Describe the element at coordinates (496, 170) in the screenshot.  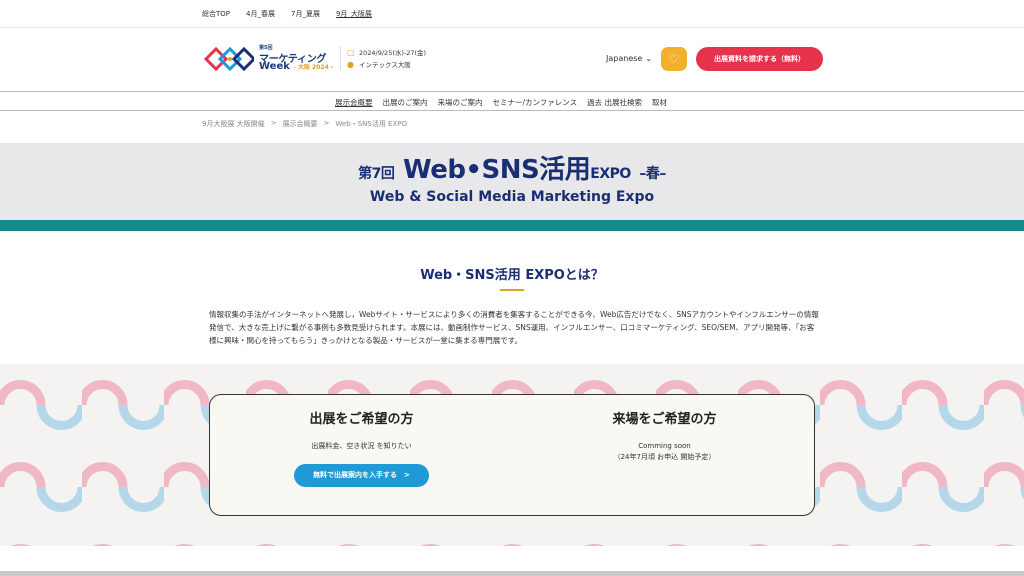
I see `hero-title: Web•SNS活用` at that location.